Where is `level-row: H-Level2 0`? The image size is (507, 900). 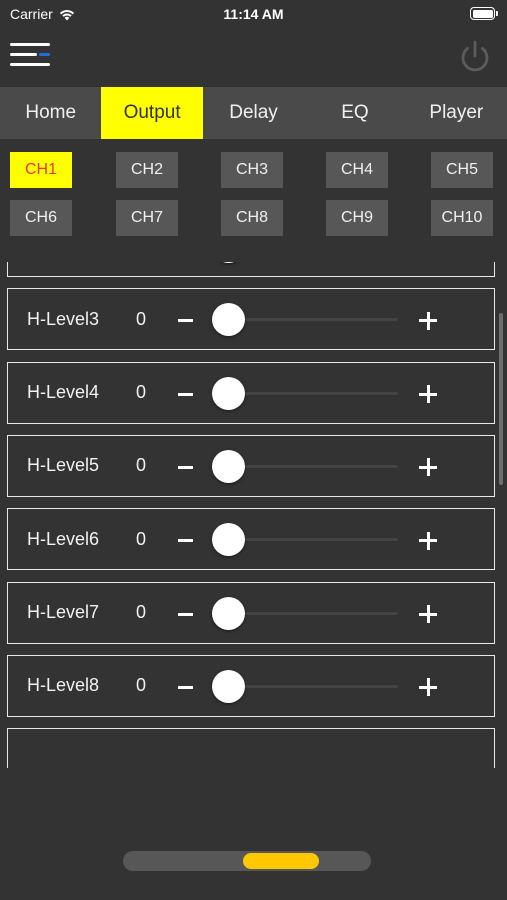 level-row: H-Level2 0 is located at coordinates (251, 269).